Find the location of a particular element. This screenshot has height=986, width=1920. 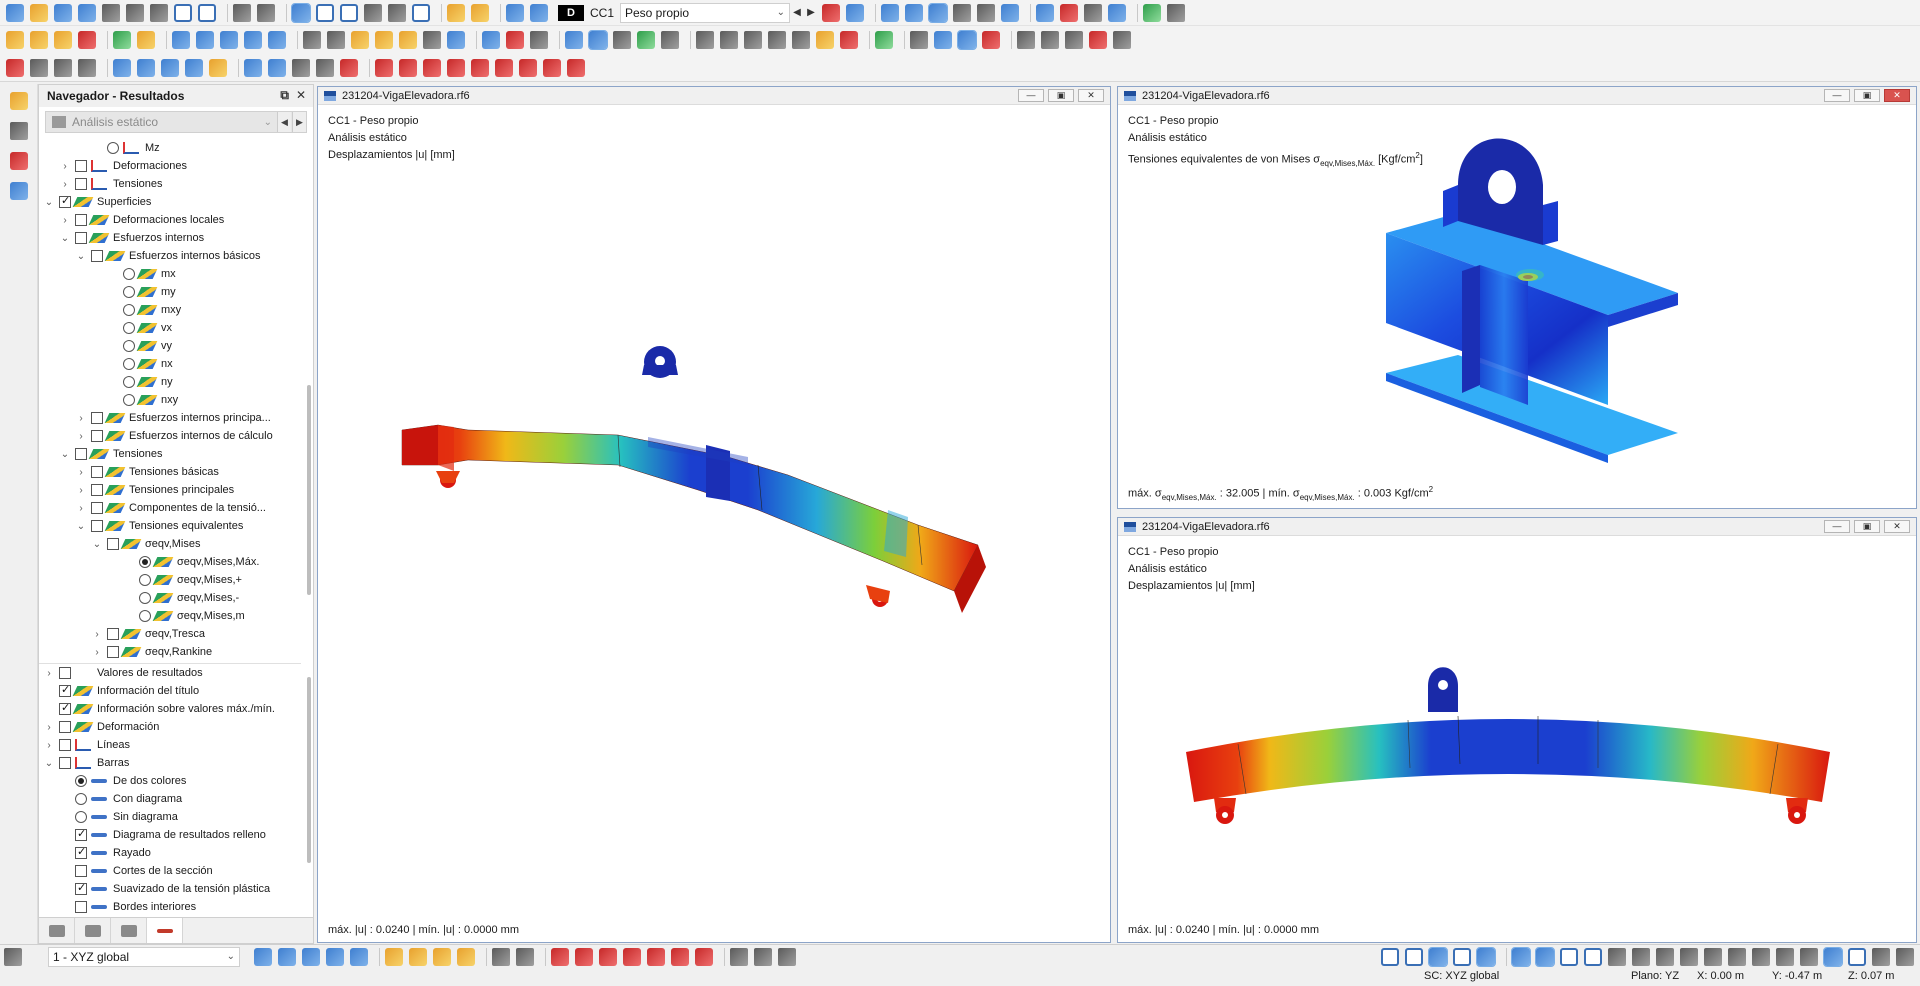

ortho-icon is located at coordinates (384, 40).